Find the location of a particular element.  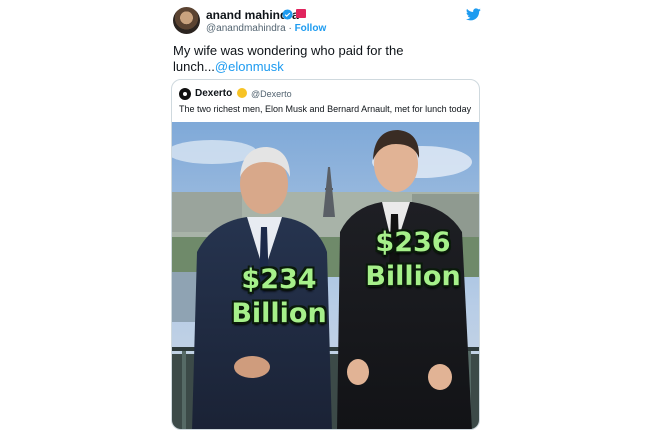

verified-badge-icon is located at coordinates (287, 14).